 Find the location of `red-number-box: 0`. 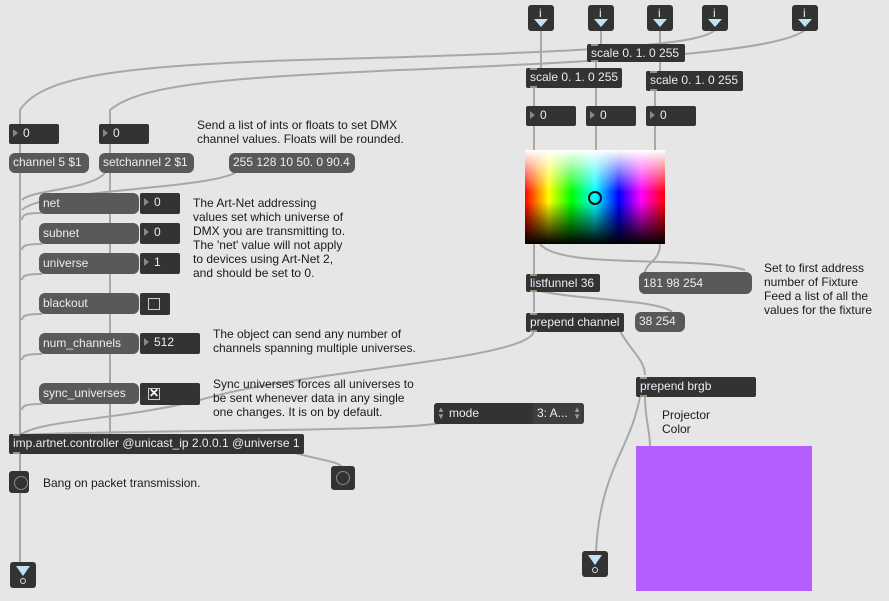

red-number-box: 0 is located at coordinates (551, 116).